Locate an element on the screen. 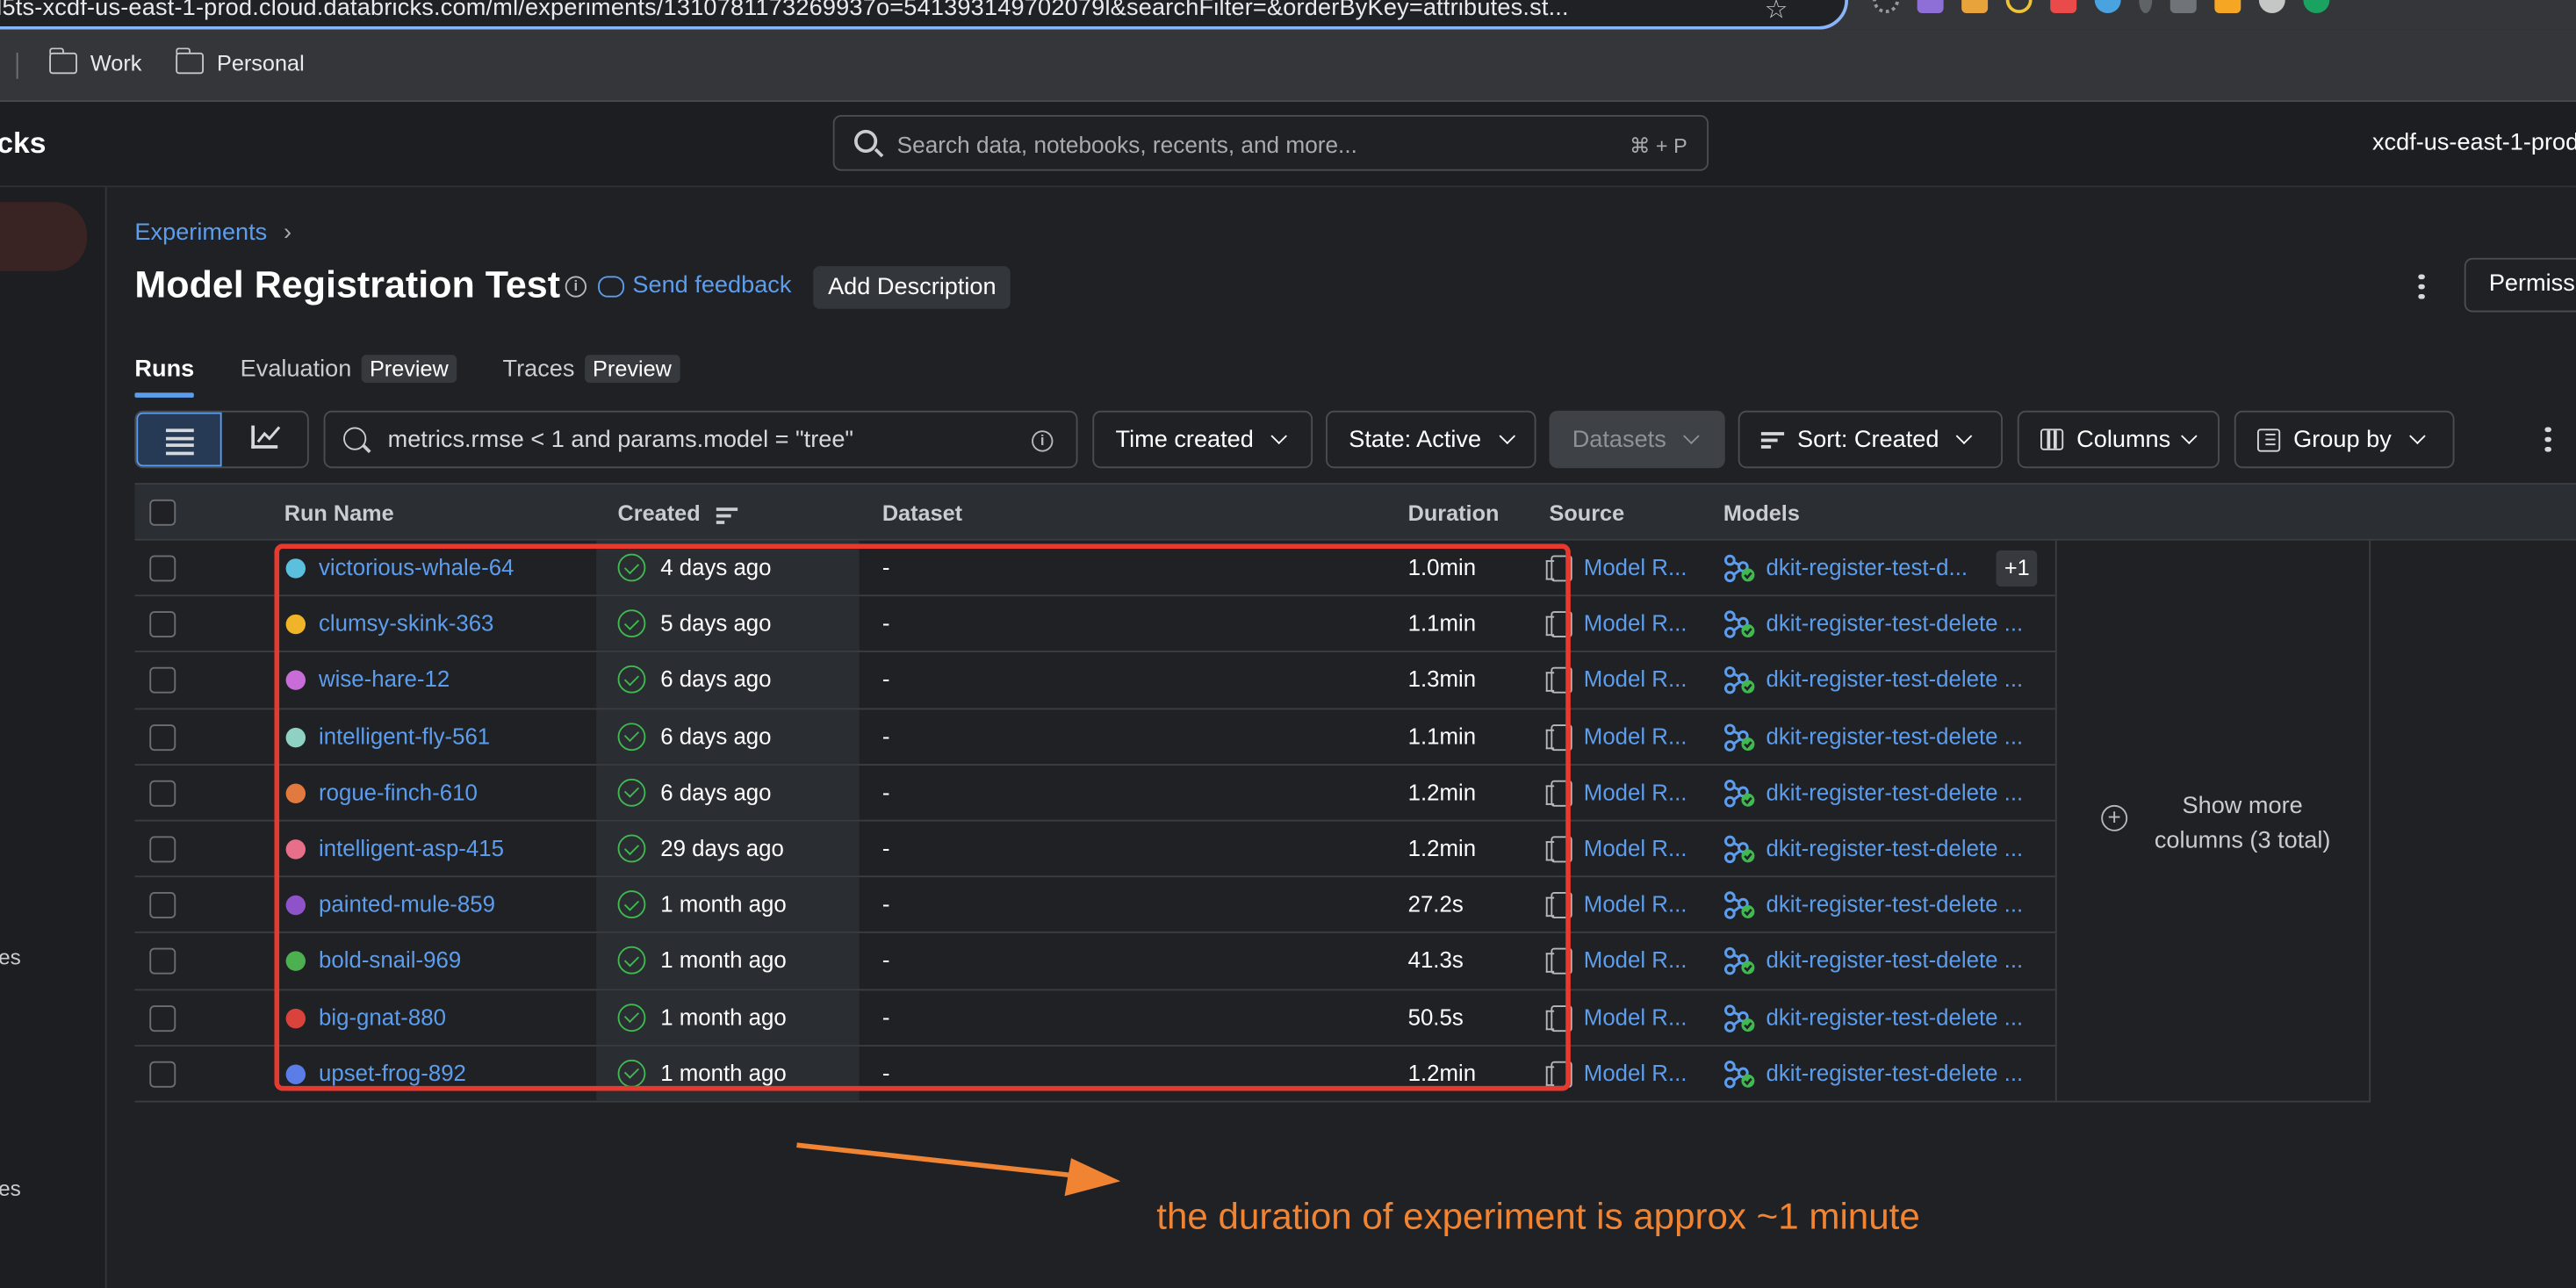  bookmark-work: Work is located at coordinates (94, 61).